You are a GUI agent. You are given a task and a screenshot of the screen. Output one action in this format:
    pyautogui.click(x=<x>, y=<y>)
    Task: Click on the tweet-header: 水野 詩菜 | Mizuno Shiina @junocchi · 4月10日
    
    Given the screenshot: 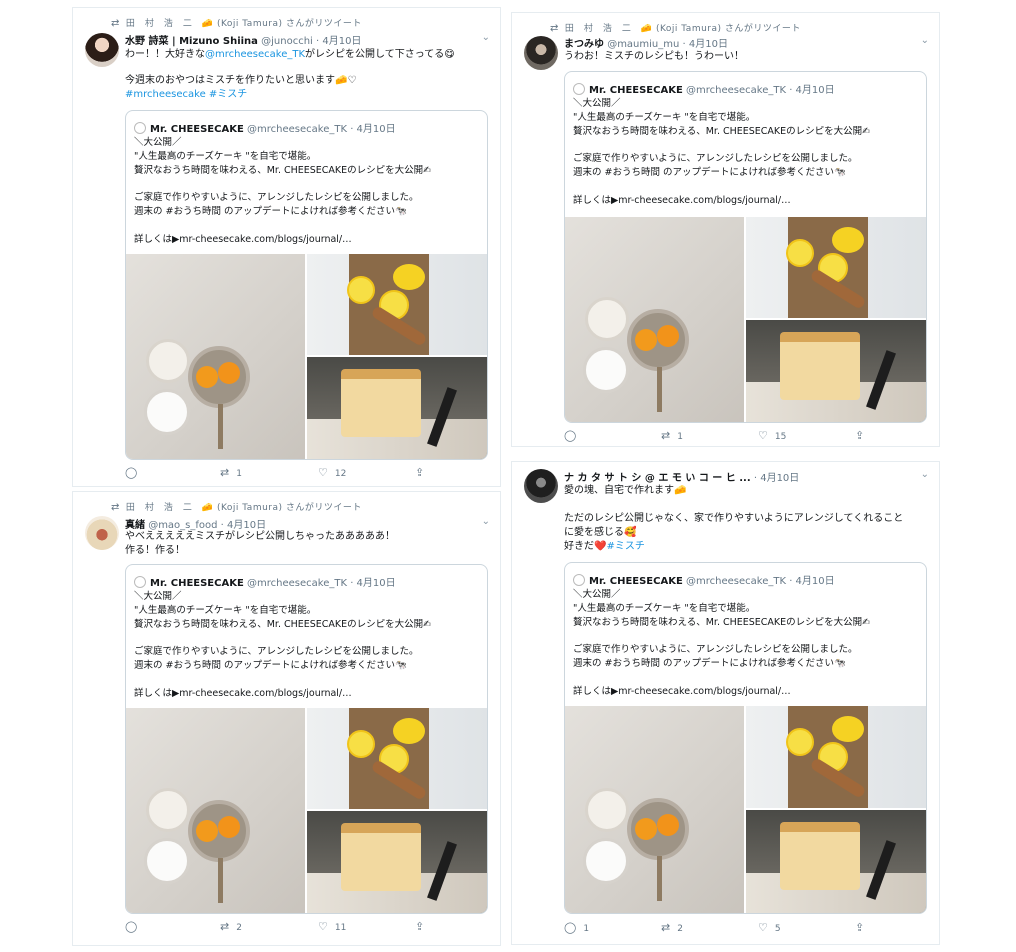 What is the action you would take?
    pyautogui.click(x=243, y=39)
    